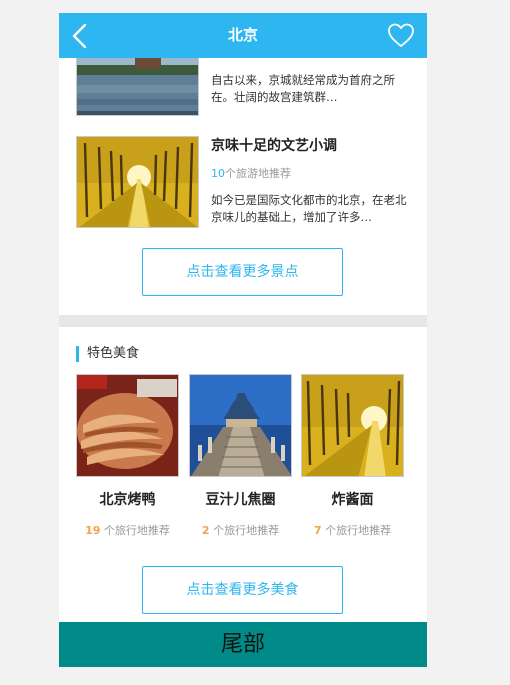 The width and height of the screenshot is (510, 685). I want to click on favorite-heart-icon, so click(401, 36).